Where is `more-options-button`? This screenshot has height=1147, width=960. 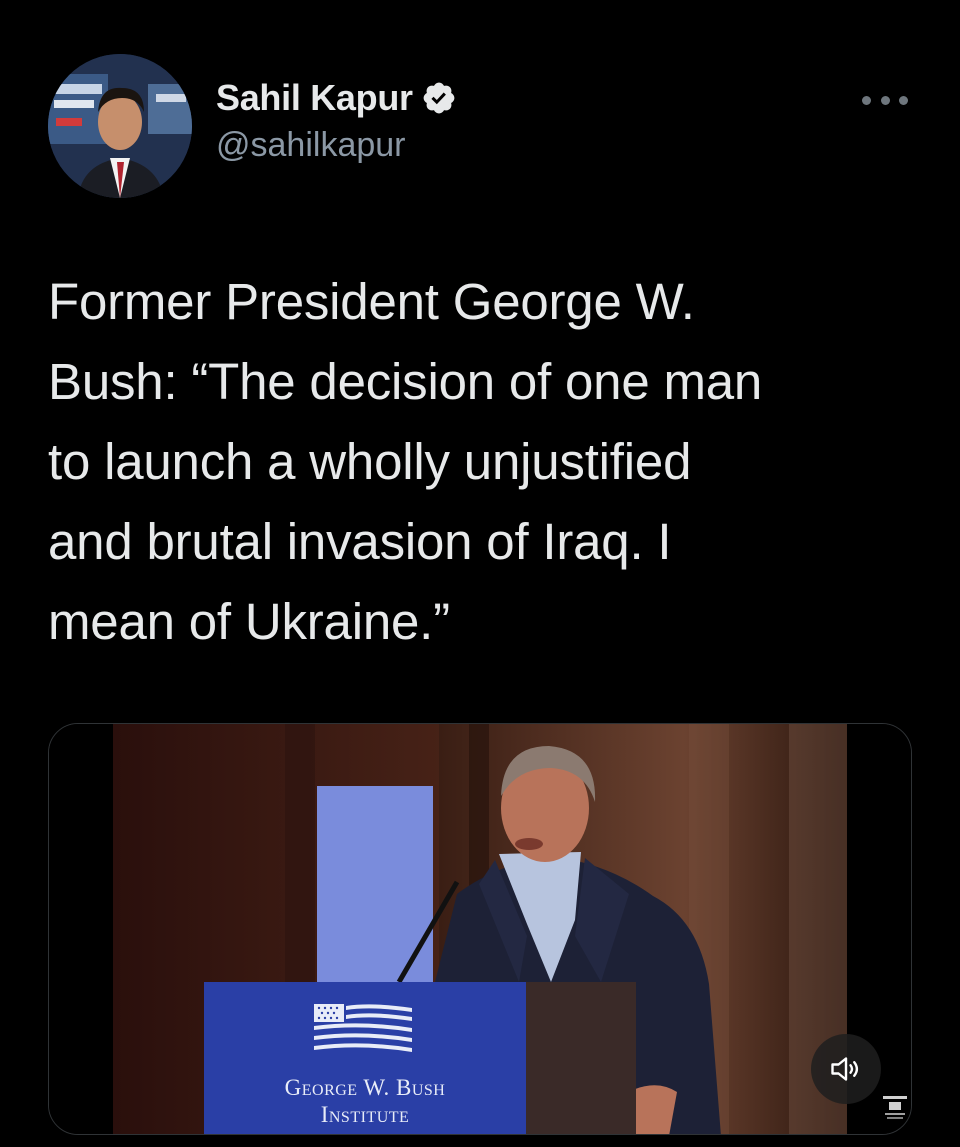 more-options-button is located at coordinates (885, 100).